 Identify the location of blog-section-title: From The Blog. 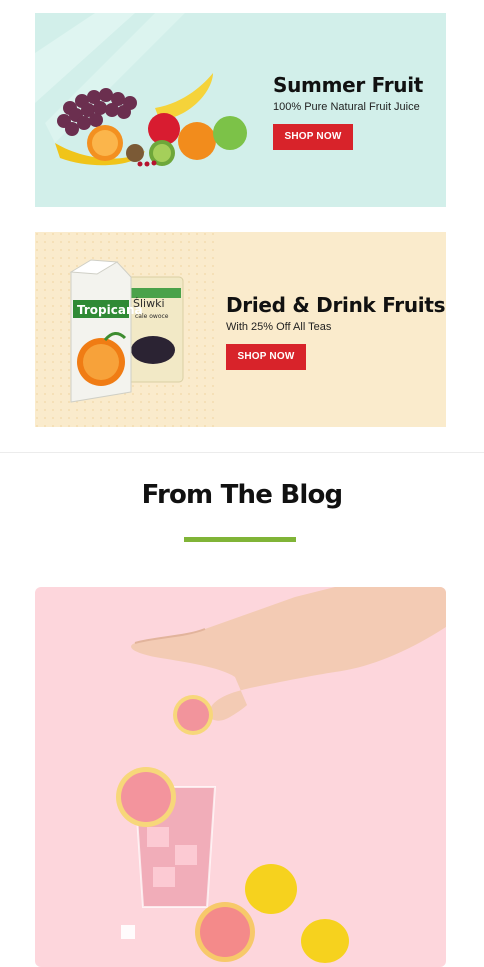
(242, 495).